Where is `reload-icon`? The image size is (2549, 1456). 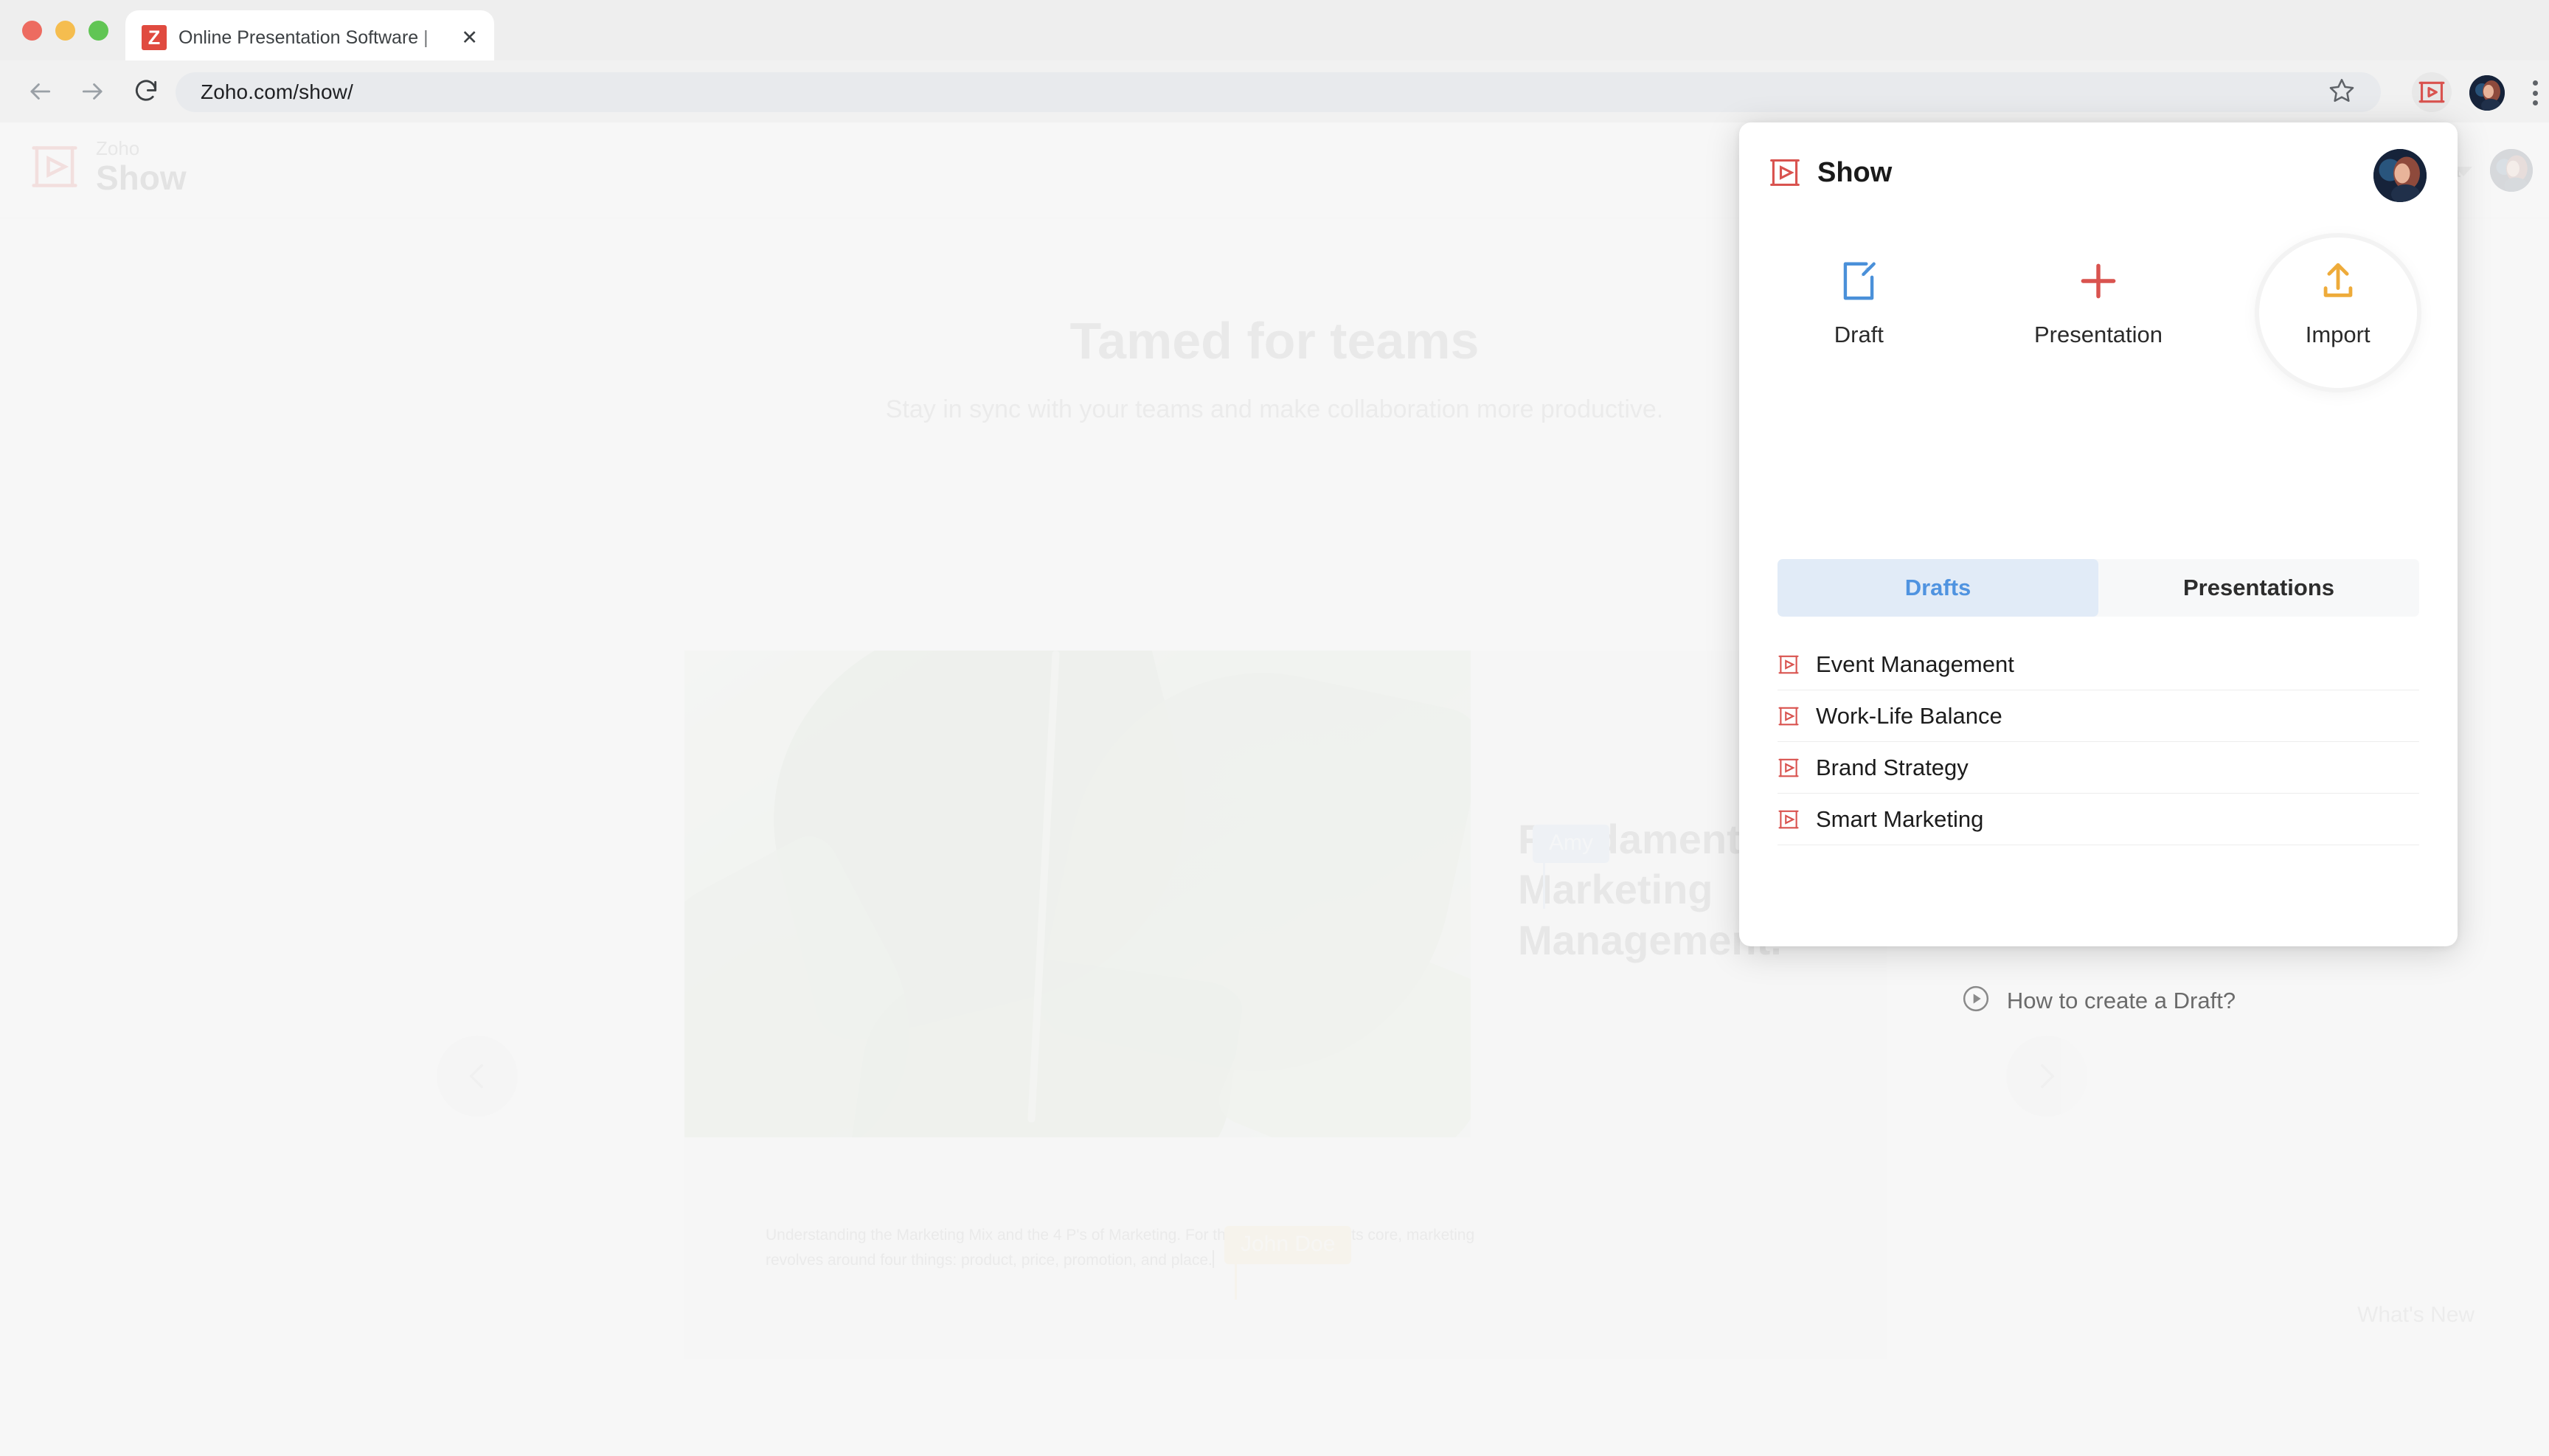 reload-icon is located at coordinates (146, 91).